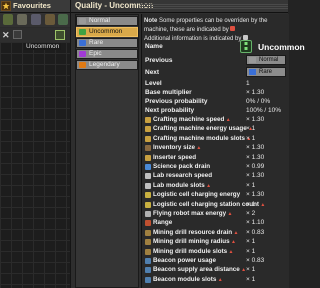 The width and height of the screenshot is (320, 288). I want to click on property-label: Crafting machine speed ▲, so click(192, 119).